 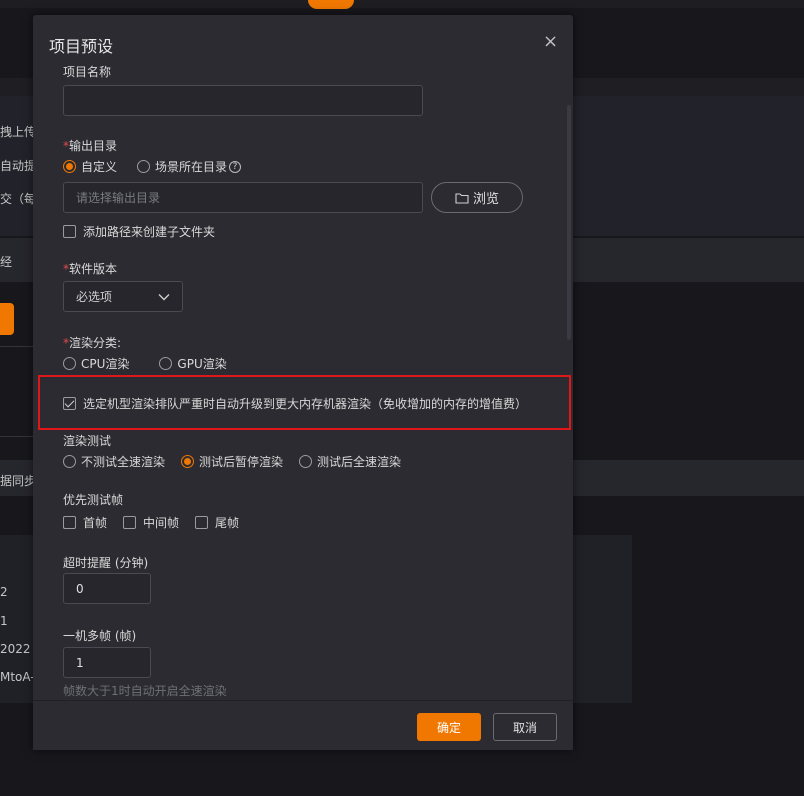 I want to click on checkbox-middle-frame: 中间帧, so click(x=151, y=522).